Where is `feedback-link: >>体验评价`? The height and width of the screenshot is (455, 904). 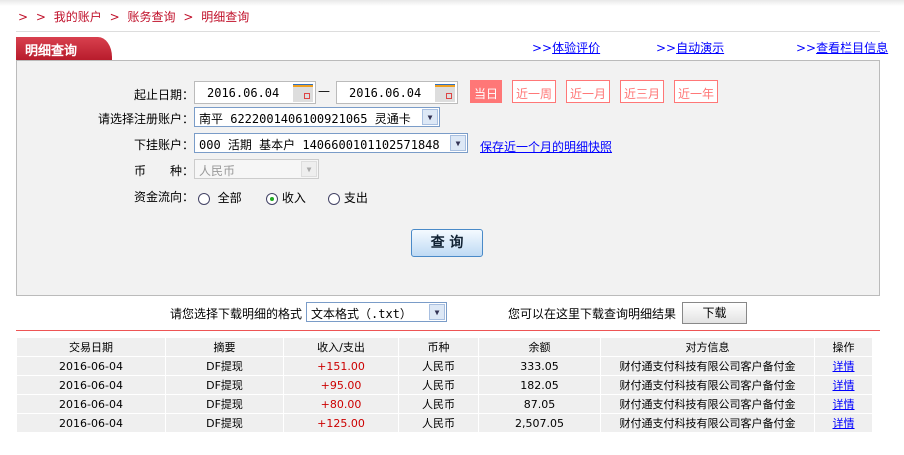
feedback-link: >>体验评价 is located at coordinates (566, 47).